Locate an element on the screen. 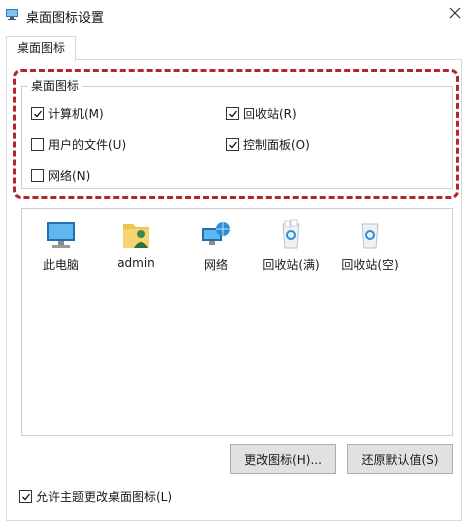  checkbox-label: 网络(N) is located at coordinates (69, 176).